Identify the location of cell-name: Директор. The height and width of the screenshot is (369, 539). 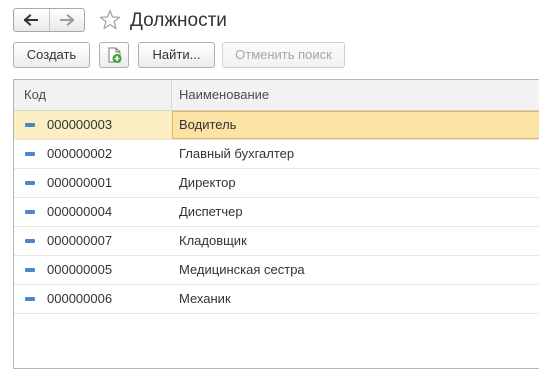
(207, 182).